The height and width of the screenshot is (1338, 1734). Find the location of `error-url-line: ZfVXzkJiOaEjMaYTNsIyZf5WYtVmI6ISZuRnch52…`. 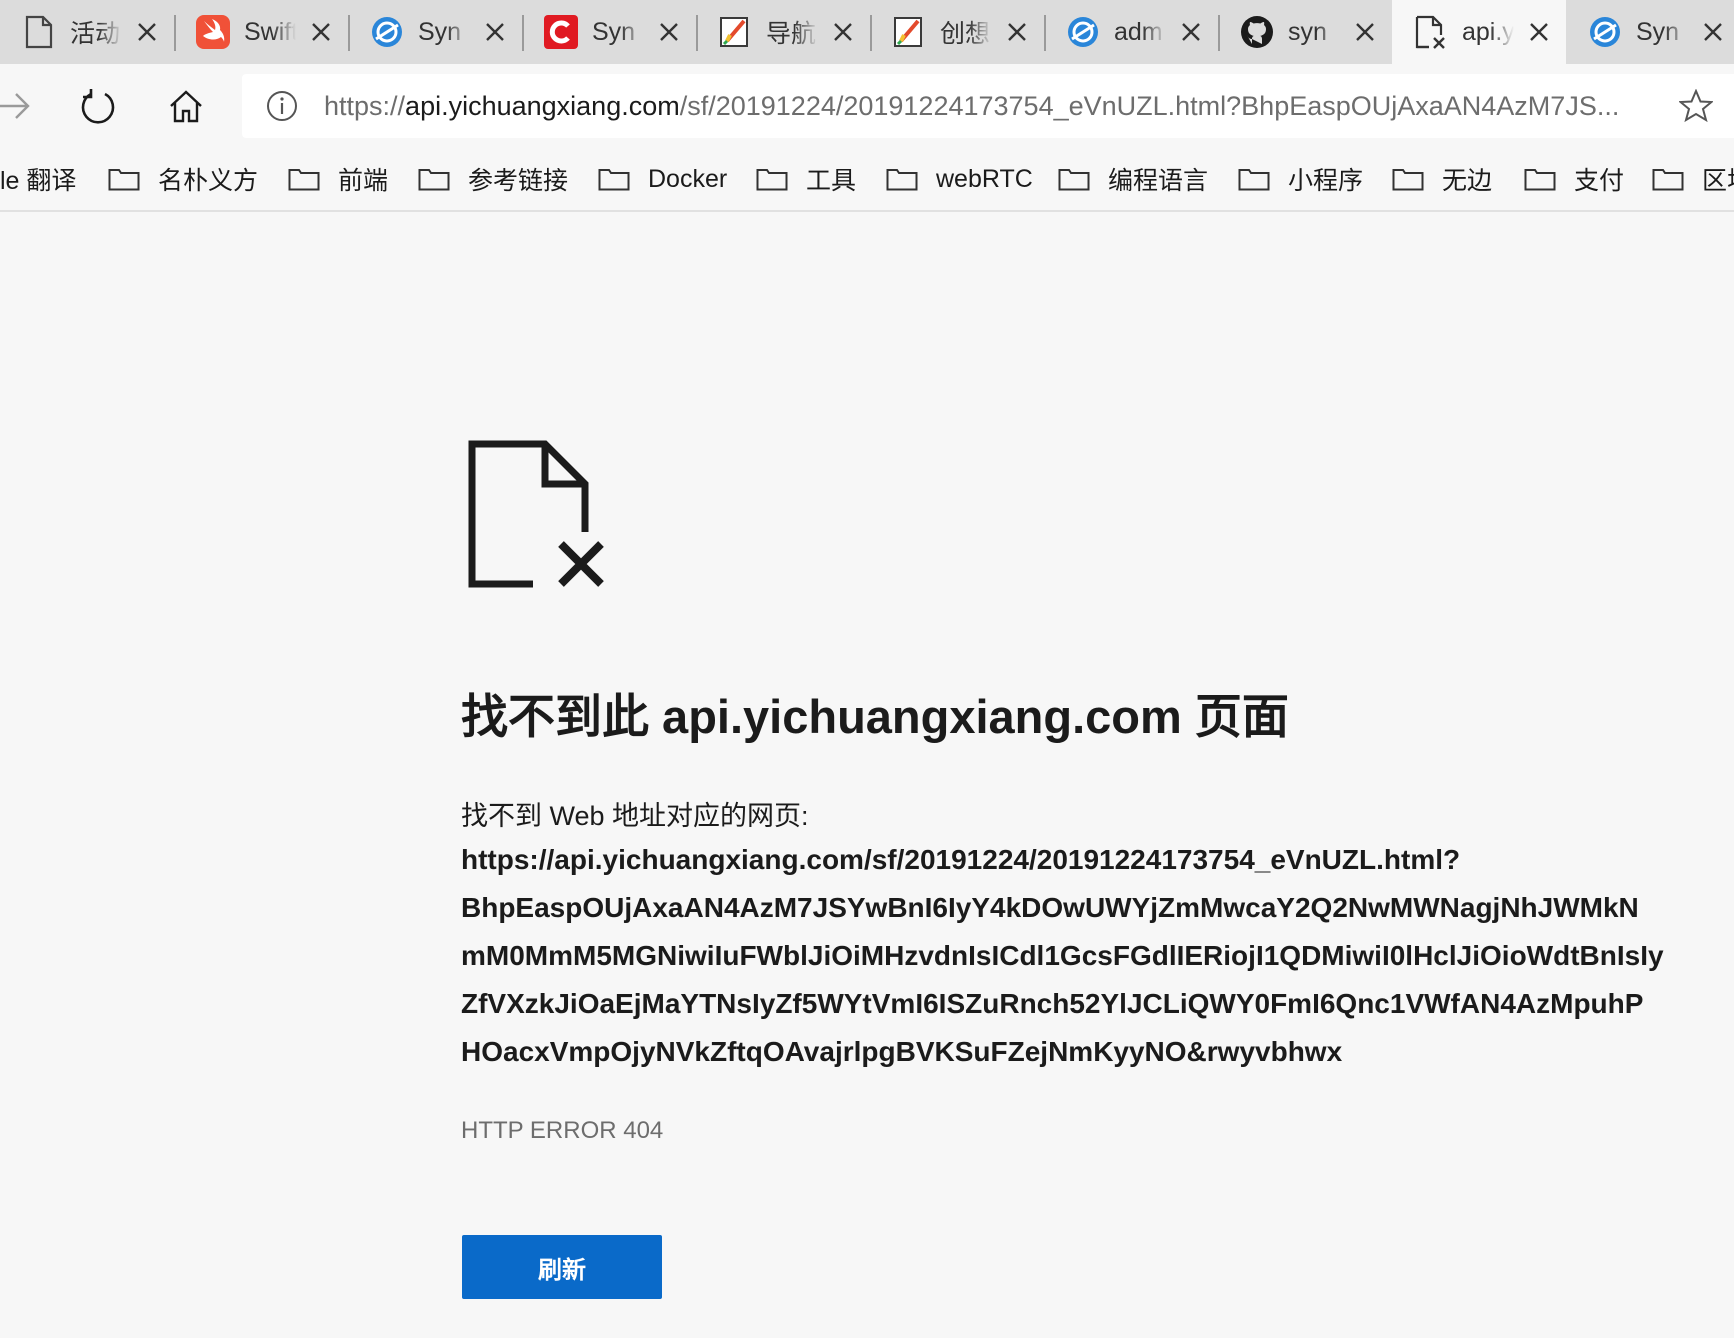

error-url-line: ZfVXzkJiOaEjMaYTNsIyZf5WYtVmI6ISZuRnch52… is located at coordinates (1052, 1003).